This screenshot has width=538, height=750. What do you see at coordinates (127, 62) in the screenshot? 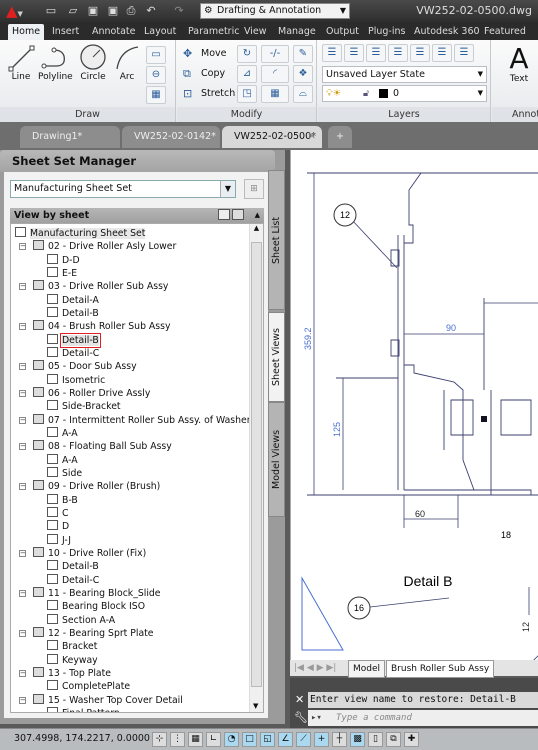
I see `arc-button: Arc` at bounding box center [127, 62].